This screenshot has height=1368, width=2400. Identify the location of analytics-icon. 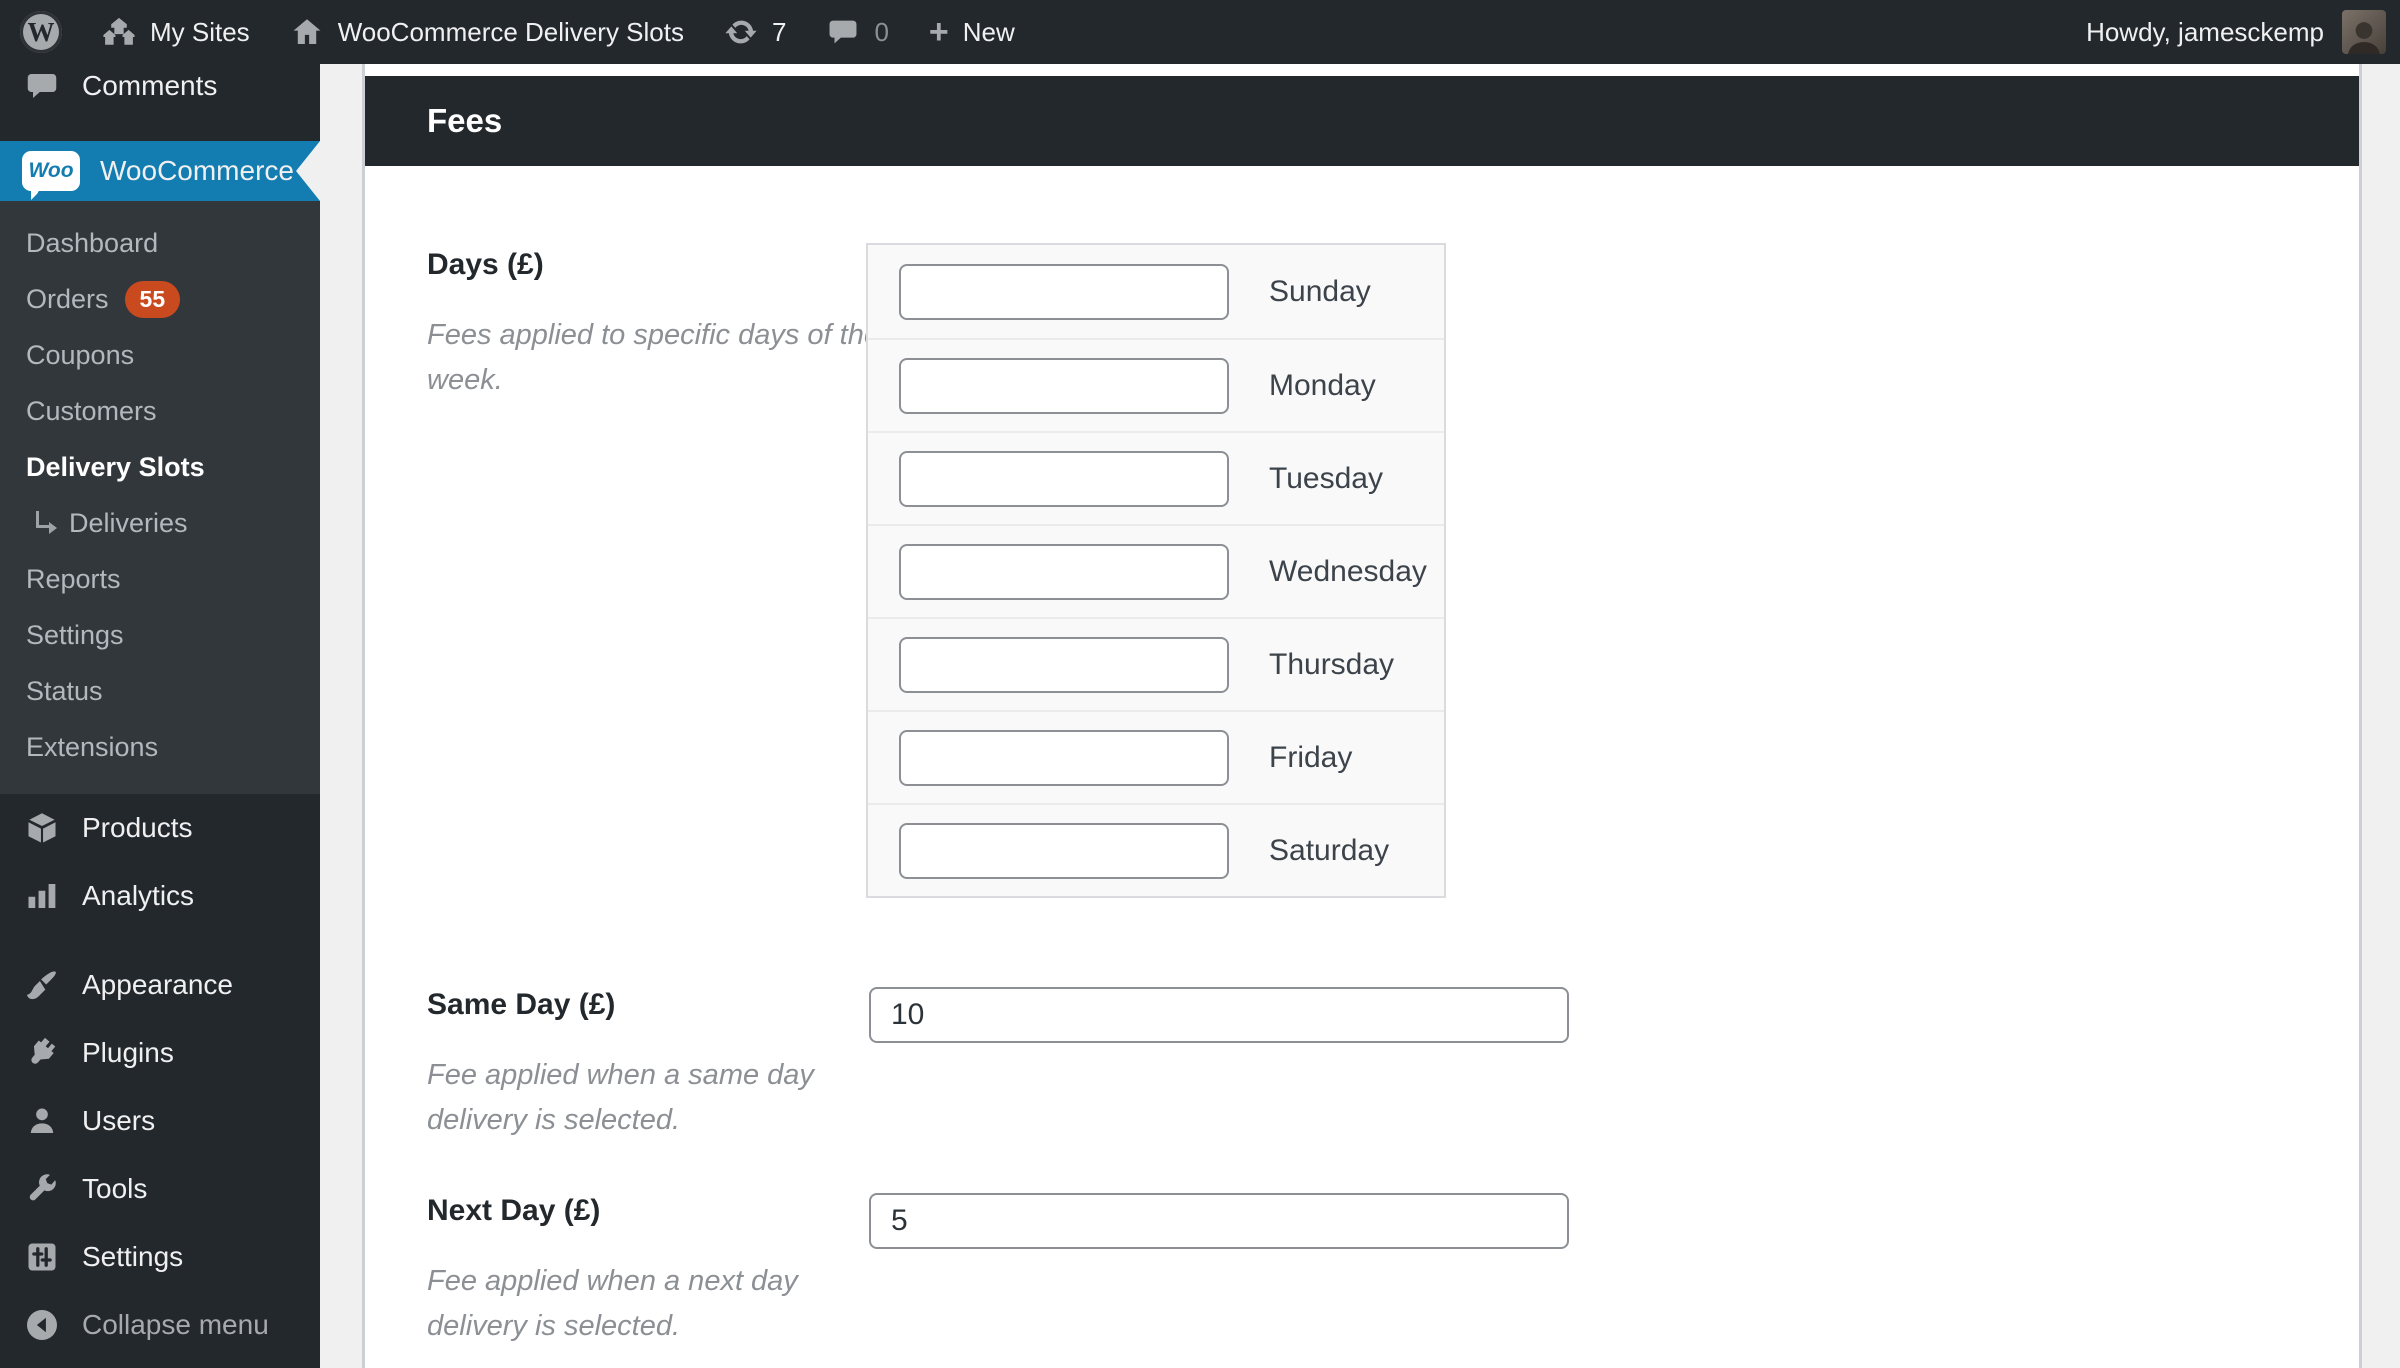
(42, 896).